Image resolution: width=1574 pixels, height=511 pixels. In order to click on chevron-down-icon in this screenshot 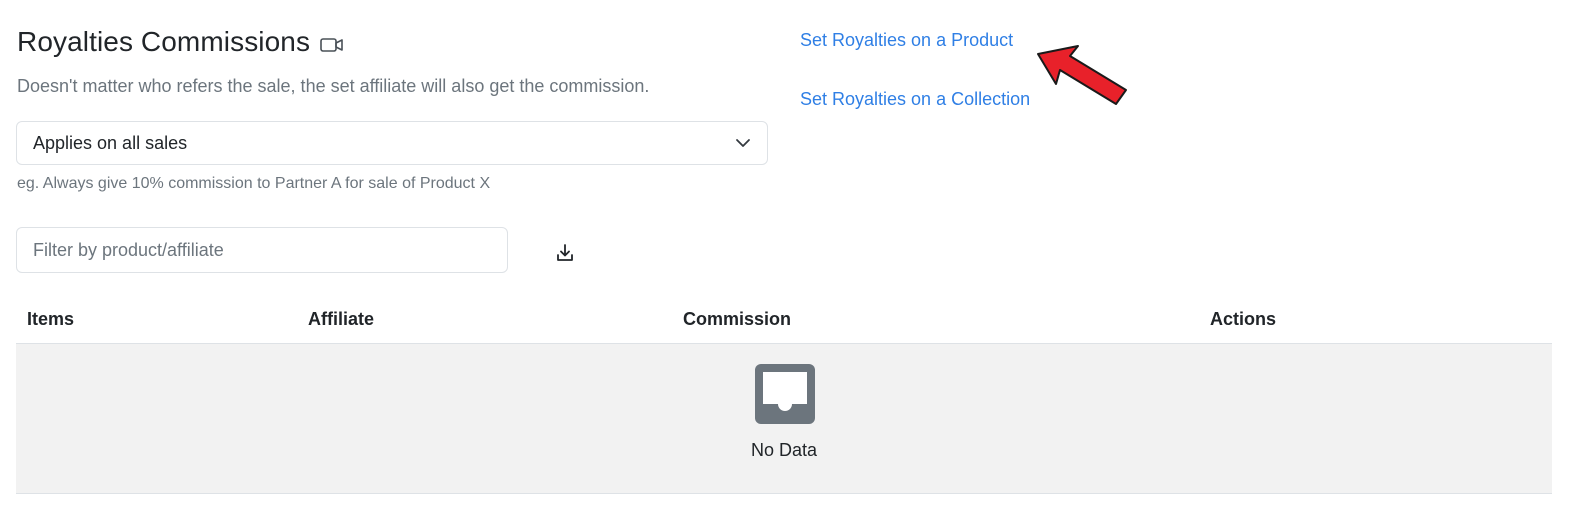, I will do `click(743, 143)`.